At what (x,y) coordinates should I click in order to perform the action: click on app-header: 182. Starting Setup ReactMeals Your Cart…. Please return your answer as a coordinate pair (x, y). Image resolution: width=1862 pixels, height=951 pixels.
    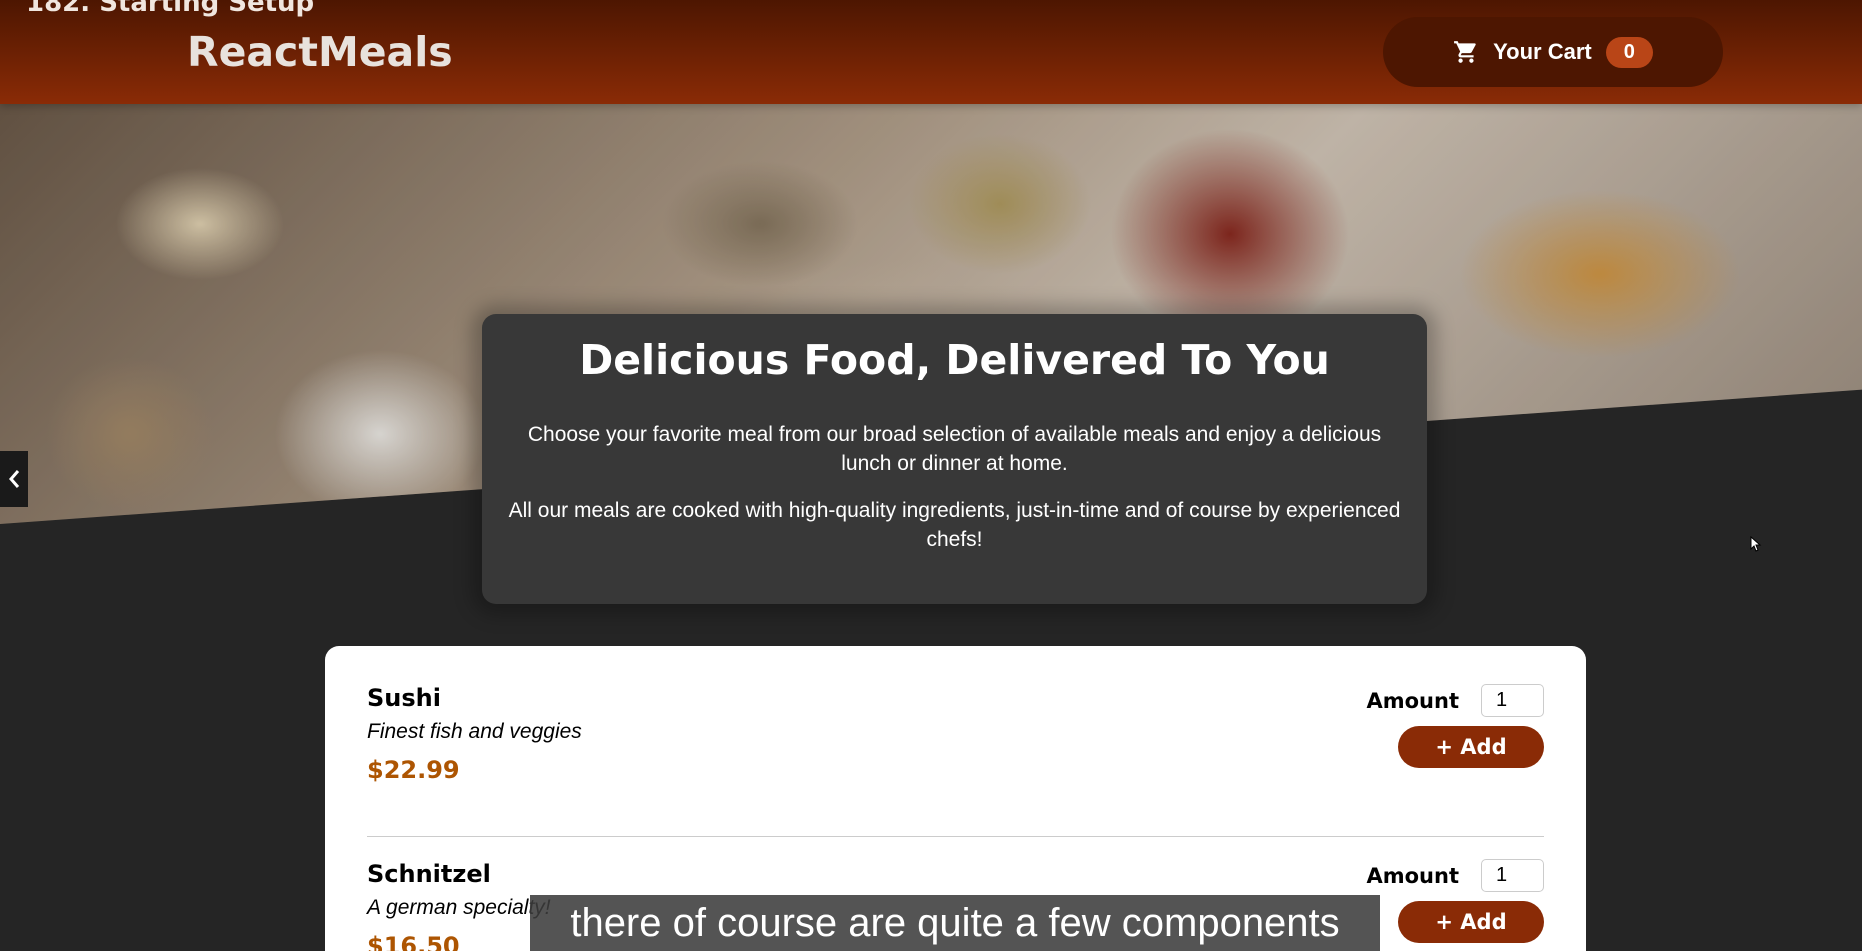
    Looking at the image, I should click on (931, 52).